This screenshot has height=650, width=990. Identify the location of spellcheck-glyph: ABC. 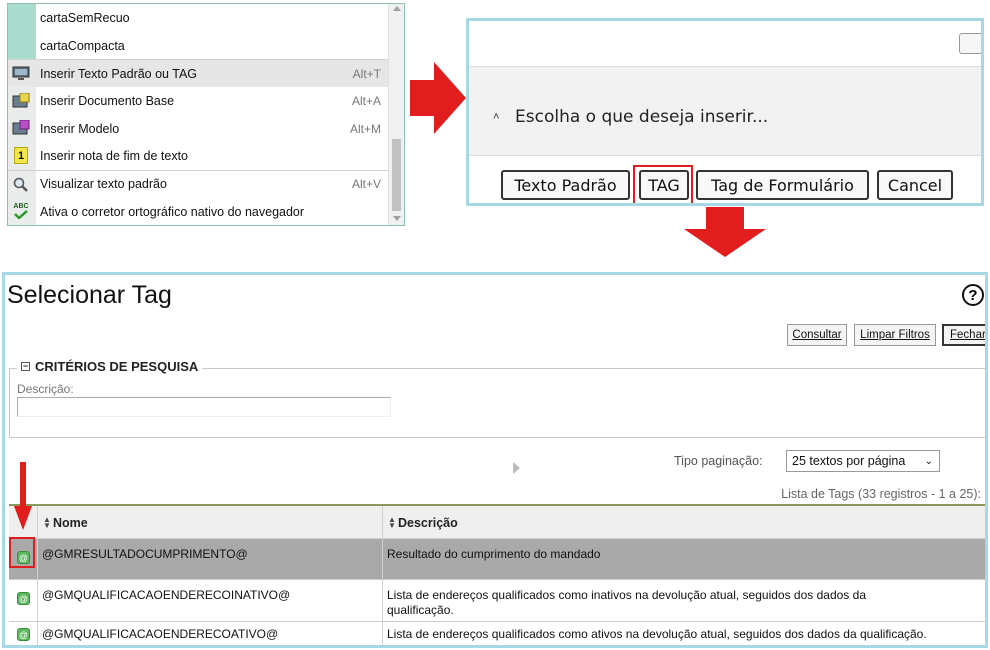
(21, 207).